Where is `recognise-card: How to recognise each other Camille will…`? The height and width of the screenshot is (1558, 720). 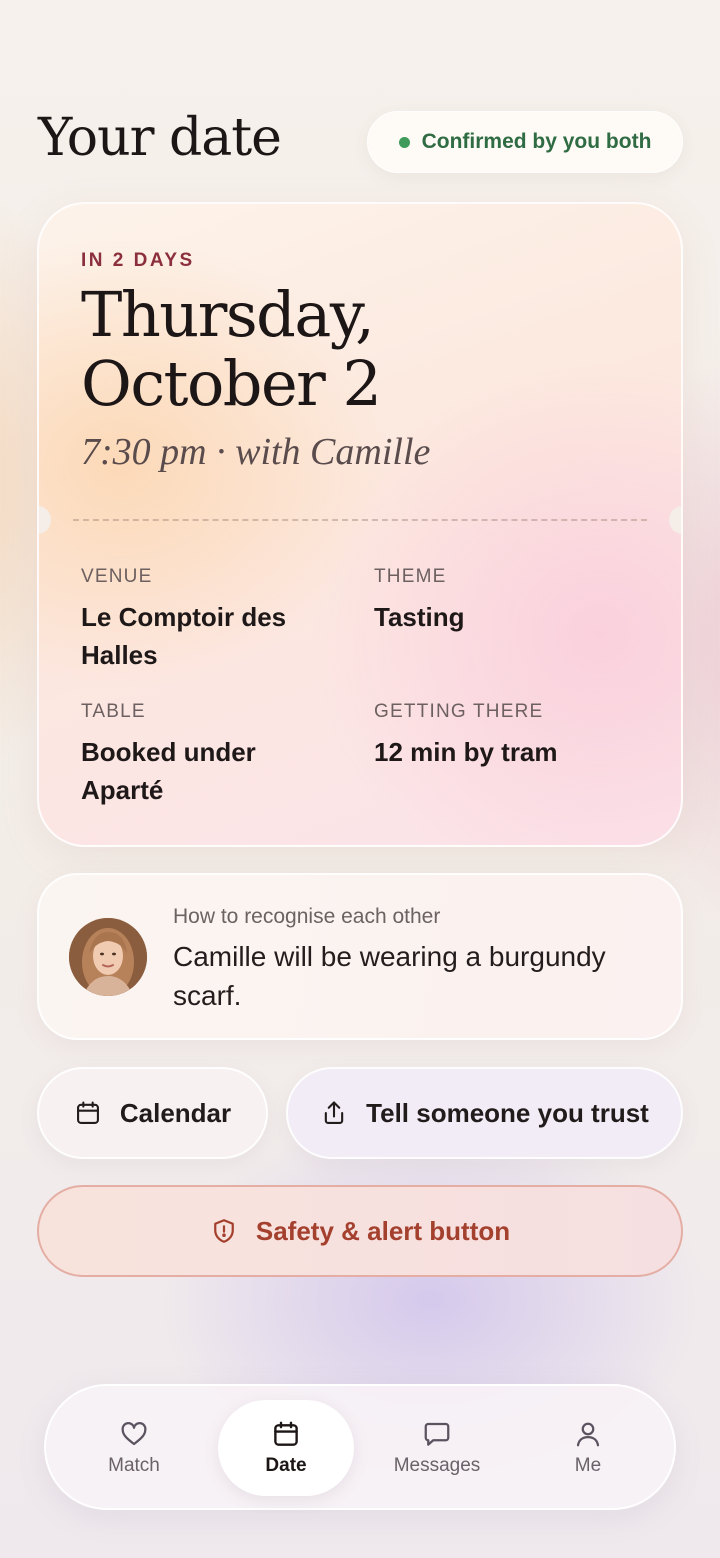 recognise-card: How to recognise each other Camille will… is located at coordinates (360, 956).